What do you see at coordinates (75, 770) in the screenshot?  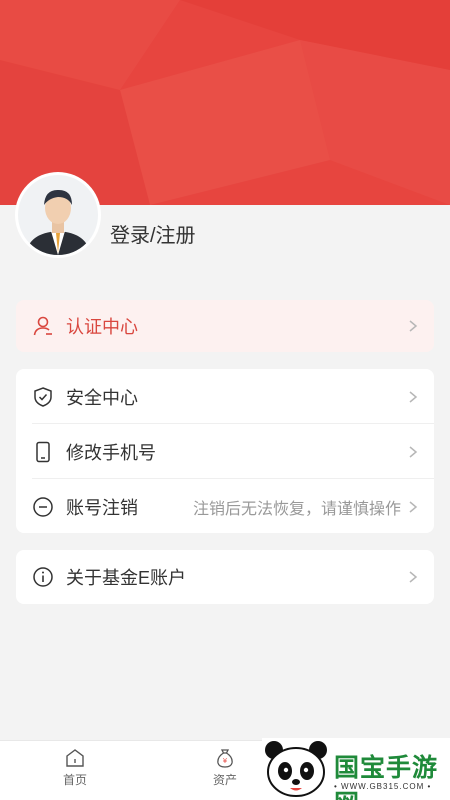 I see `tab-home: 首页` at bounding box center [75, 770].